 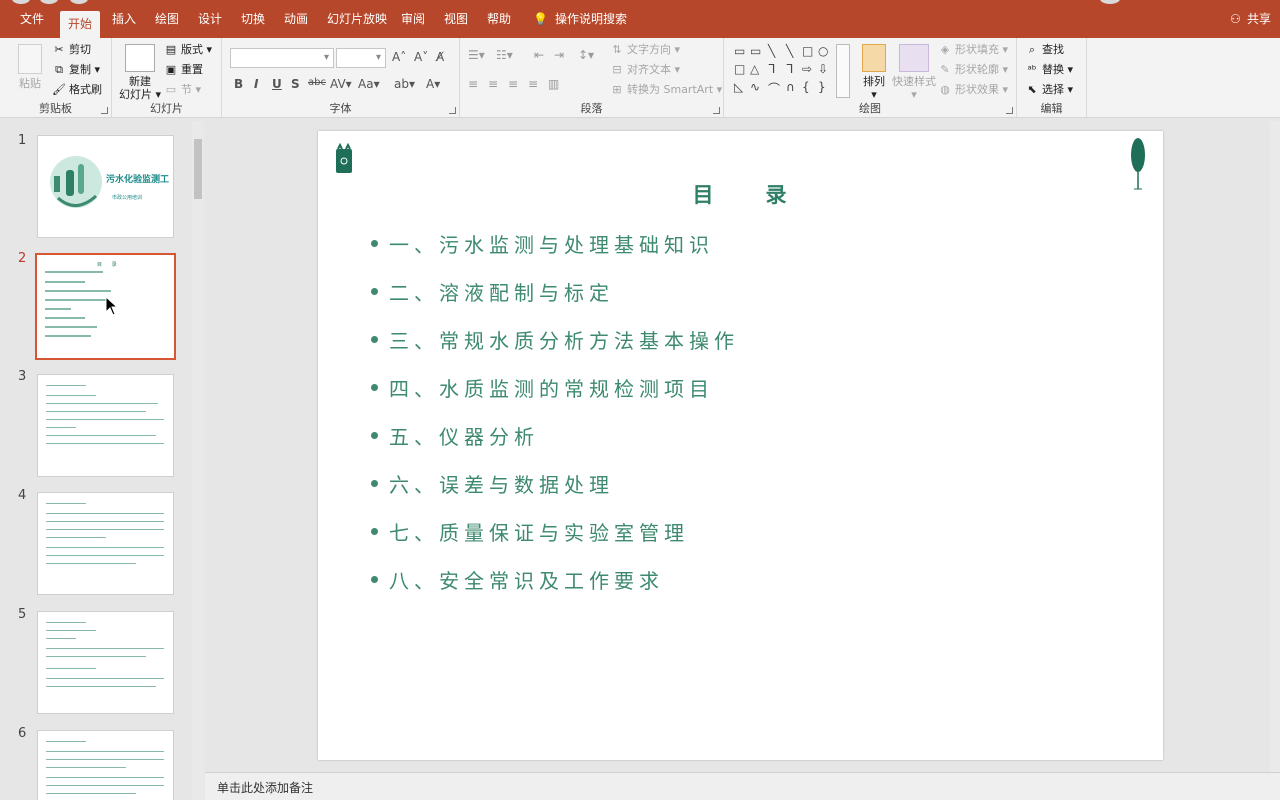 What do you see at coordinates (823, 69) in the screenshot?
I see `down-arrow-icon: ⇩` at bounding box center [823, 69].